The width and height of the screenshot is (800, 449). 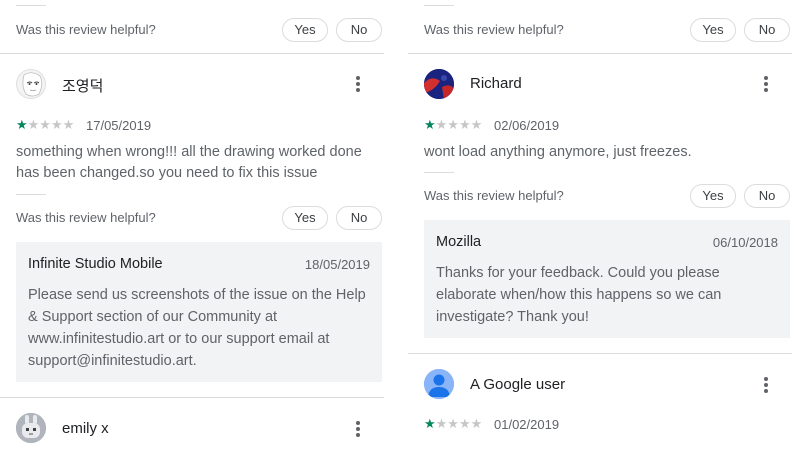 I want to click on review-date: 02/06/2019, so click(x=527, y=125).